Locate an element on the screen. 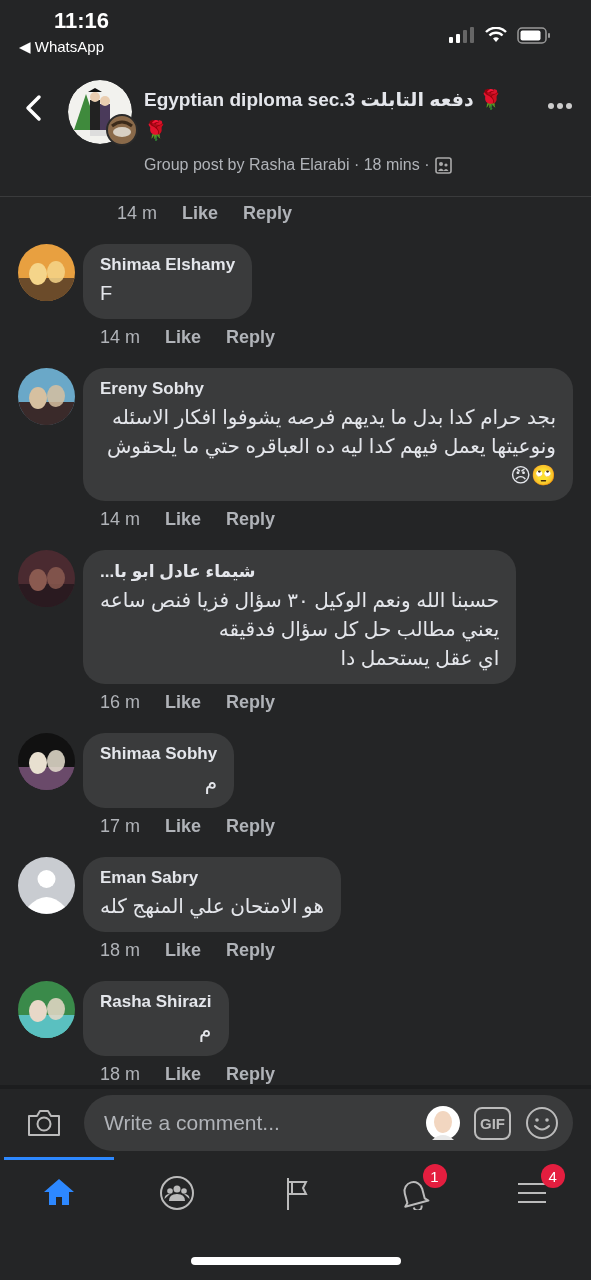  gif-button: GIF is located at coordinates (492, 1123).